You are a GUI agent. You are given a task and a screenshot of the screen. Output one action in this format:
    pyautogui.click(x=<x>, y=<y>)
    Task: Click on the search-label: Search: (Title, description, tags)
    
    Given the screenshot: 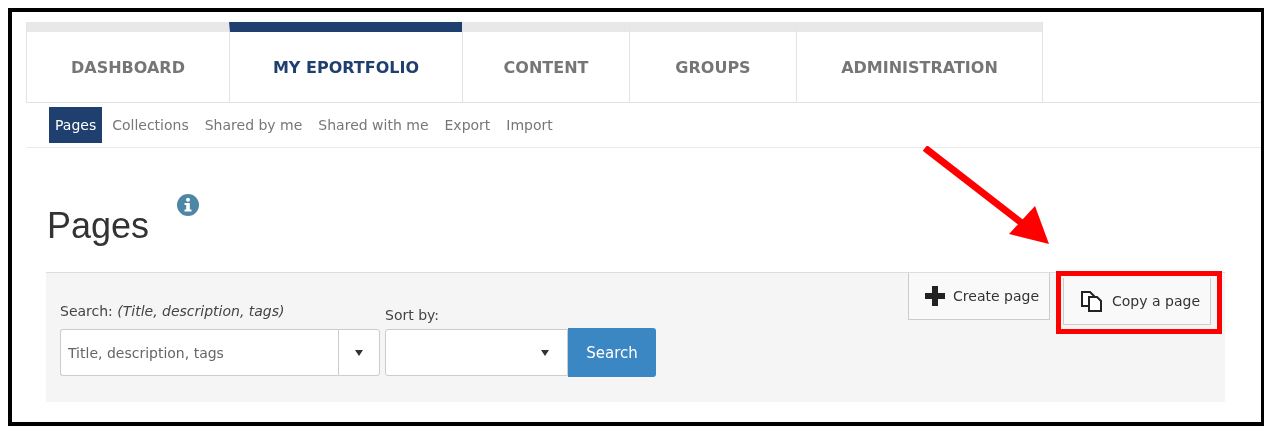 What is the action you would take?
    pyautogui.click(x=173, y=312)
    